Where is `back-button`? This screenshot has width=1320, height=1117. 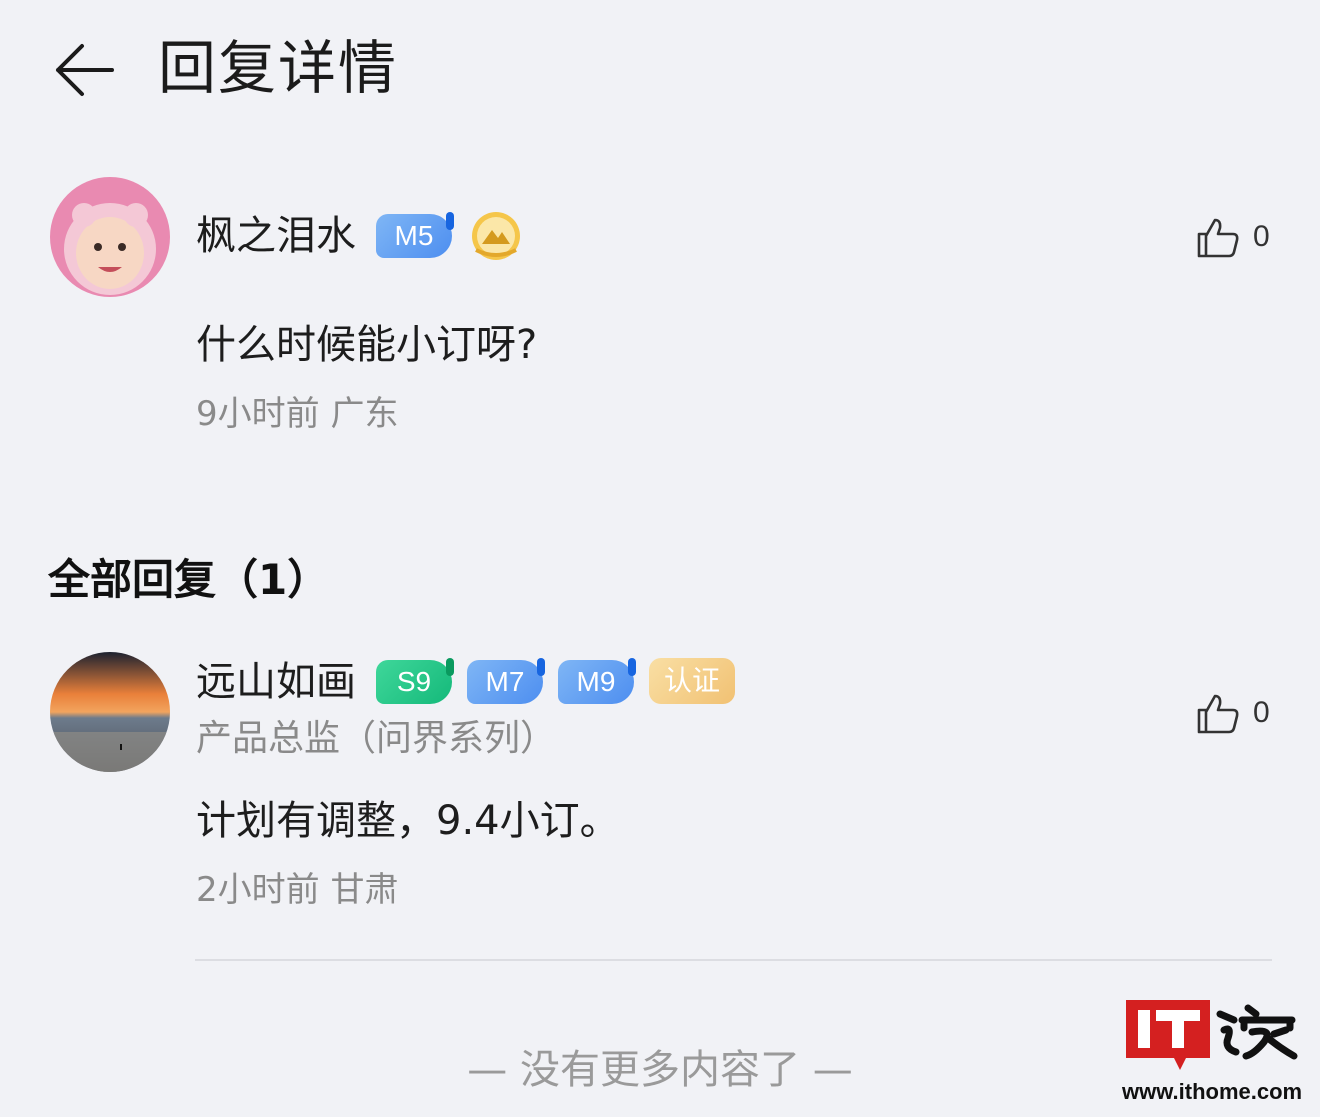 back-button is located at coordinates (84, 70).